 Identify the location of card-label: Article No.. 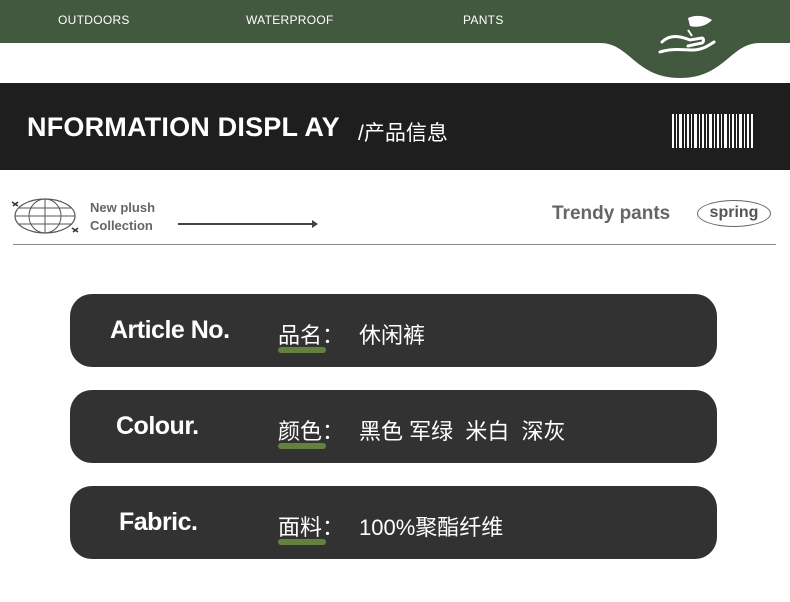
(170, 330).